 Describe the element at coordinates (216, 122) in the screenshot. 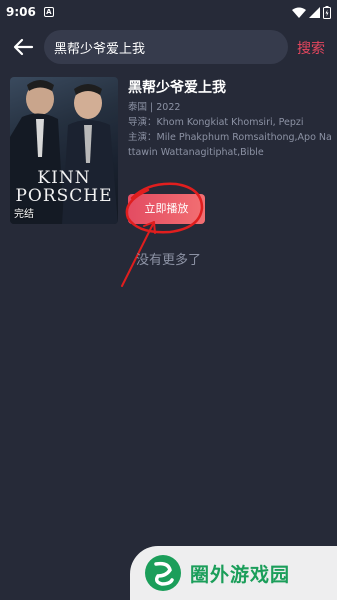

I see `result-director: 导演：Khom Kongkiat Khomsiri, Pepzi` at that location.